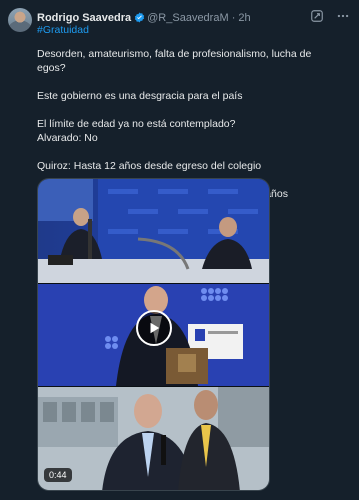  What do you see at coordinates (187, 18) in the screenshot?
I see `author-handle: @R_SaavedraM` at bounding box center [187, 18].